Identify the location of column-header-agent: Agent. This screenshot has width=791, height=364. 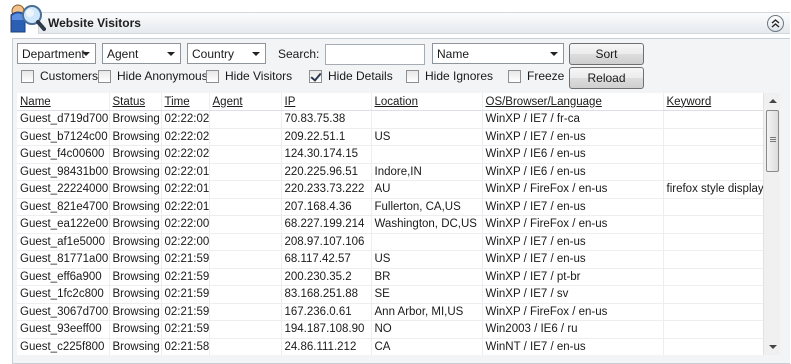
(245, 102).